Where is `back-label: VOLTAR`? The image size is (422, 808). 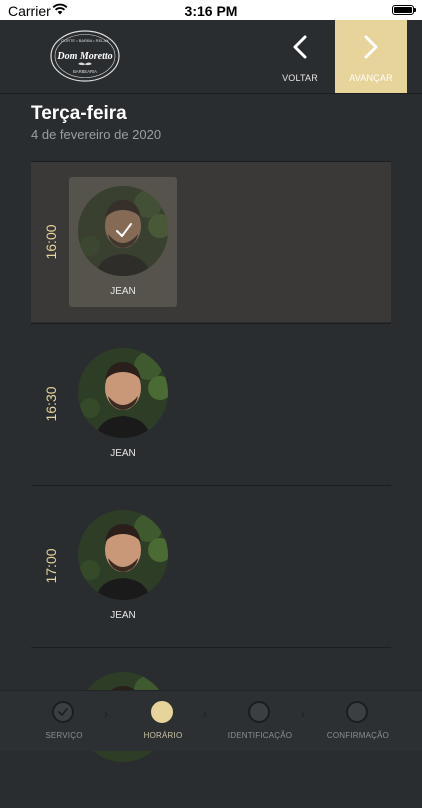
back-label: VOLTAR is located at coordinates (300, 78).